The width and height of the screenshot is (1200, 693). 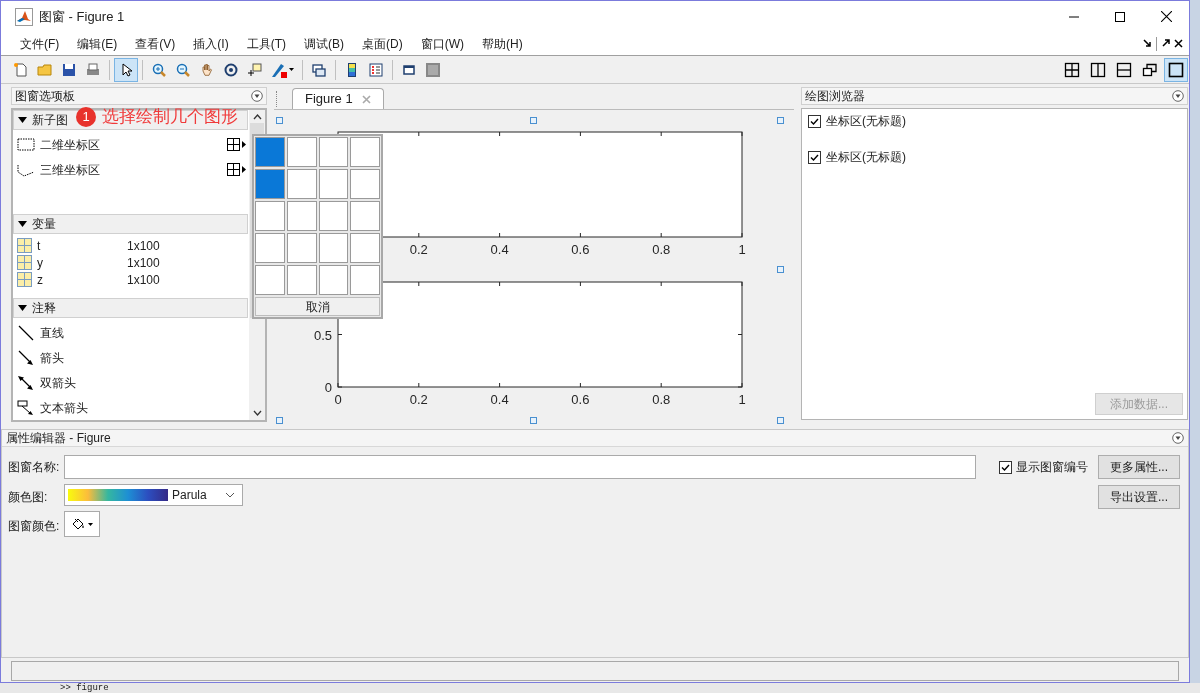 What do you see at coordinates (26, 332) in the screenshot?
I see `line-icon` at bounding box center [26, 332].